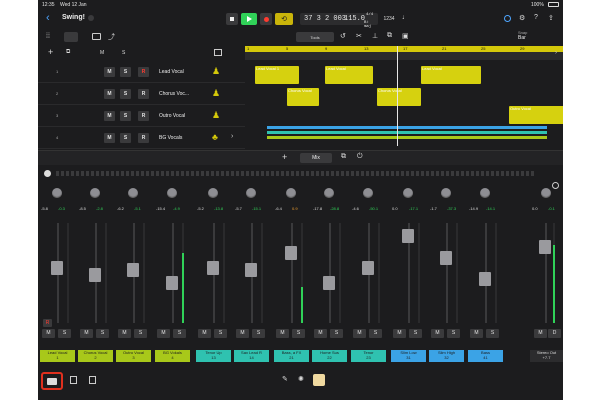 This screenshot has height=400, width=600. What do you see at coordinates (389, 19) in the screenshot?
I see `count-in-button: 1234` at bounding box center [389, 19].